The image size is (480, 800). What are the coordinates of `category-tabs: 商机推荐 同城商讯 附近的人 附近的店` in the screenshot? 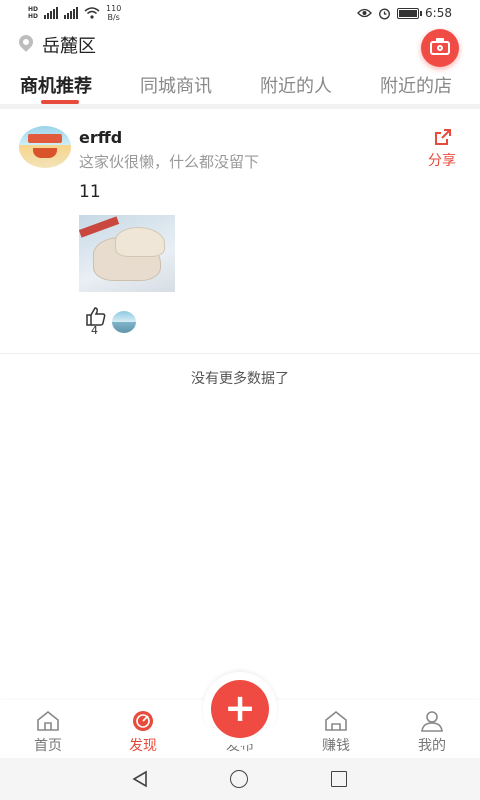 It's located at (240, 85).